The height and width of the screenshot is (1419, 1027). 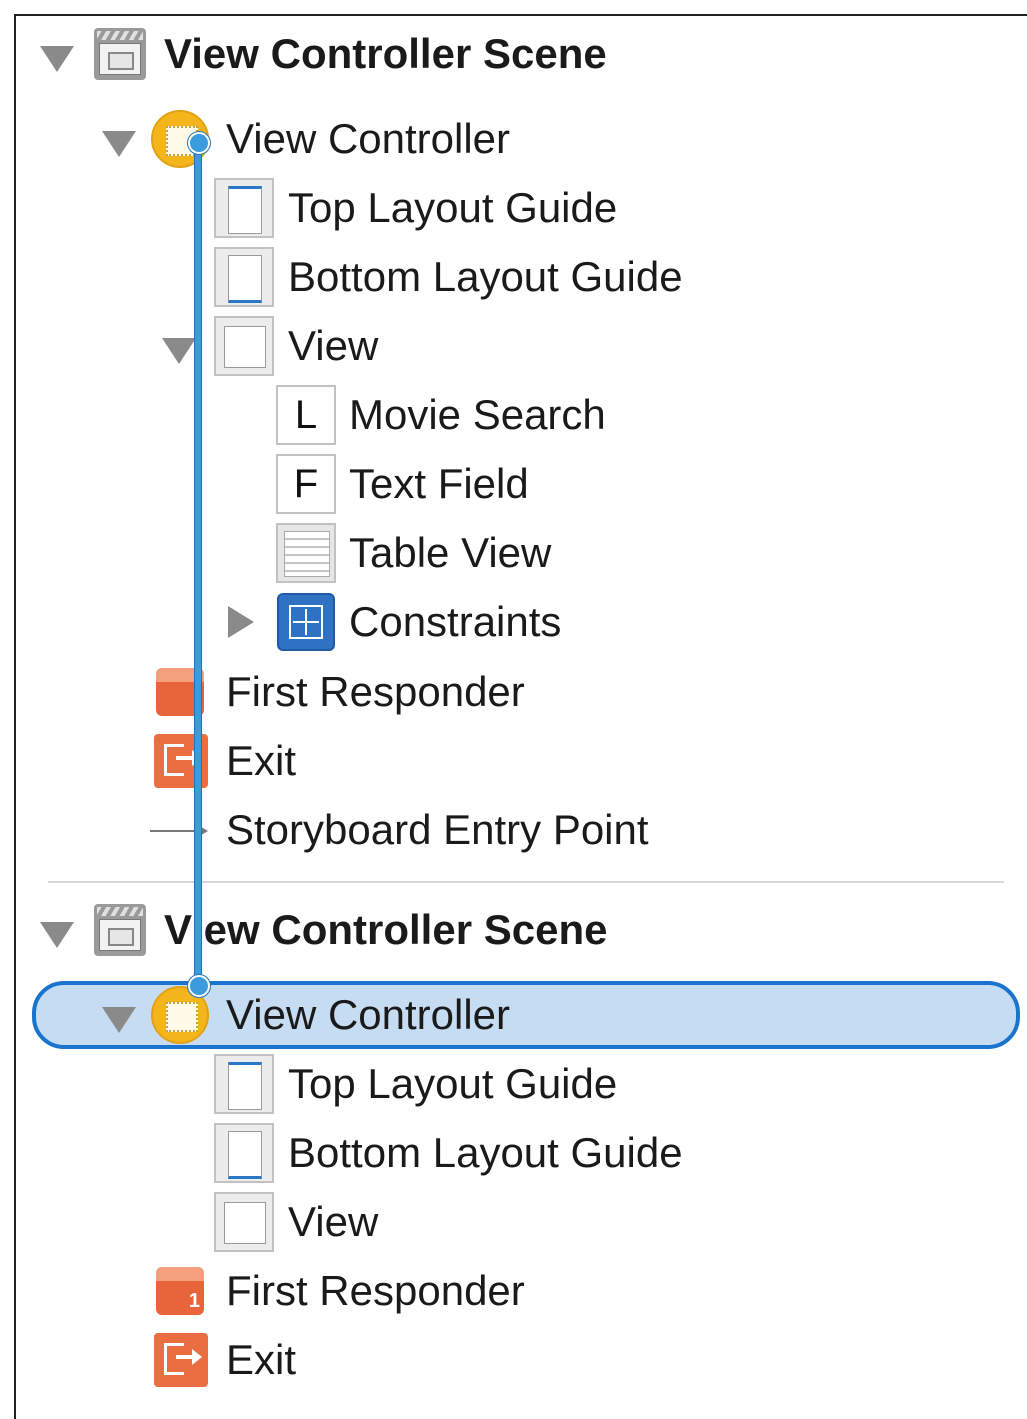 I want to click on outline-row-movie-search: L Movie Search, so click(x=500, y=415).